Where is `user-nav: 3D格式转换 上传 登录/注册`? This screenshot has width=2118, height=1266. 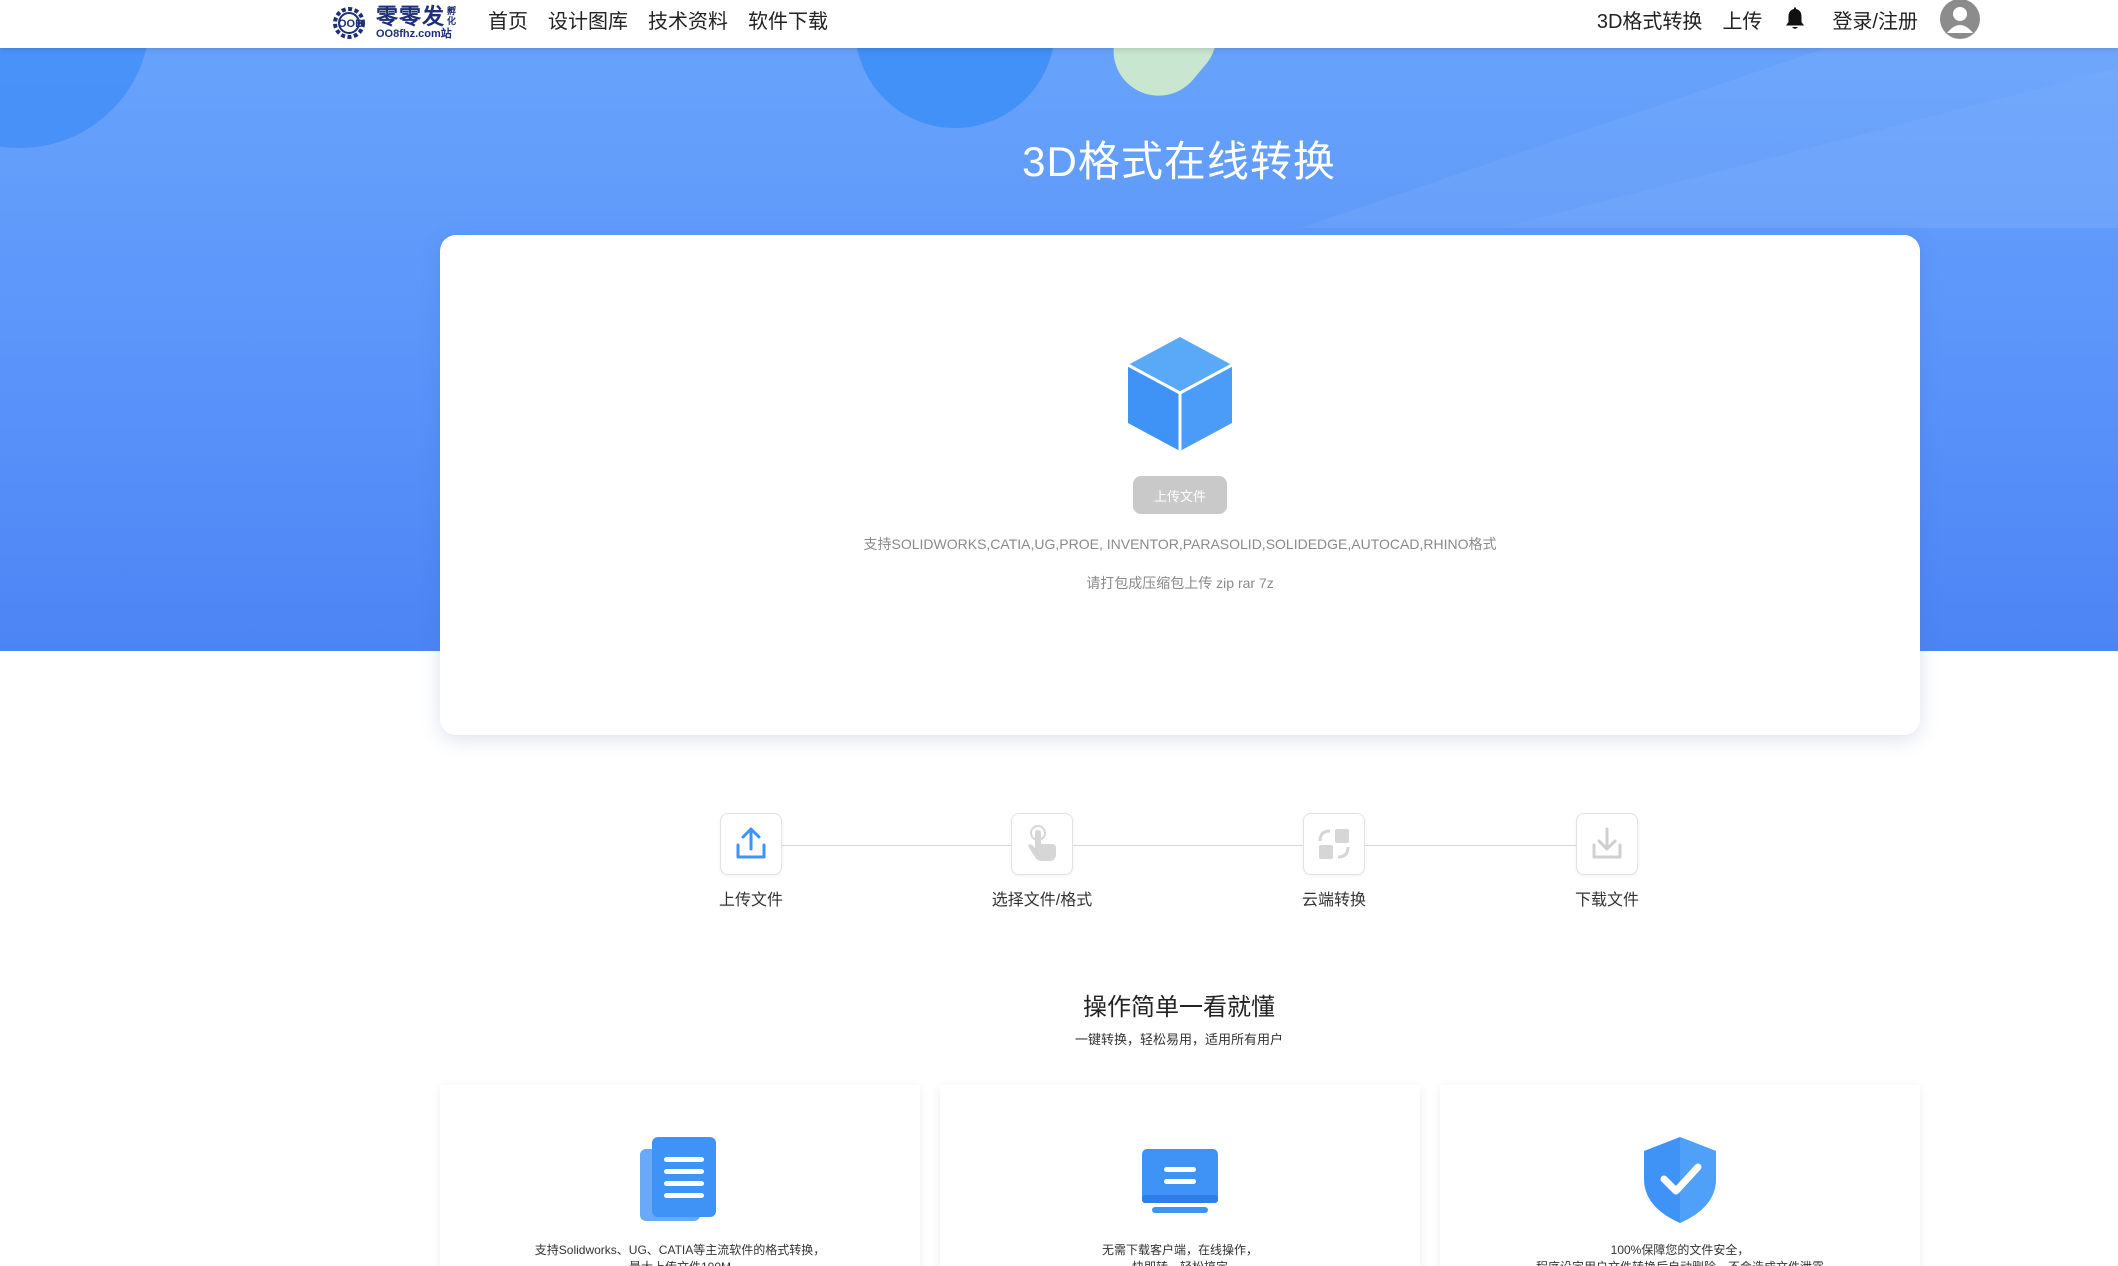
user-nav: 3D格式转换 上传 登录/注册 is located at coordinates (1788, 19).